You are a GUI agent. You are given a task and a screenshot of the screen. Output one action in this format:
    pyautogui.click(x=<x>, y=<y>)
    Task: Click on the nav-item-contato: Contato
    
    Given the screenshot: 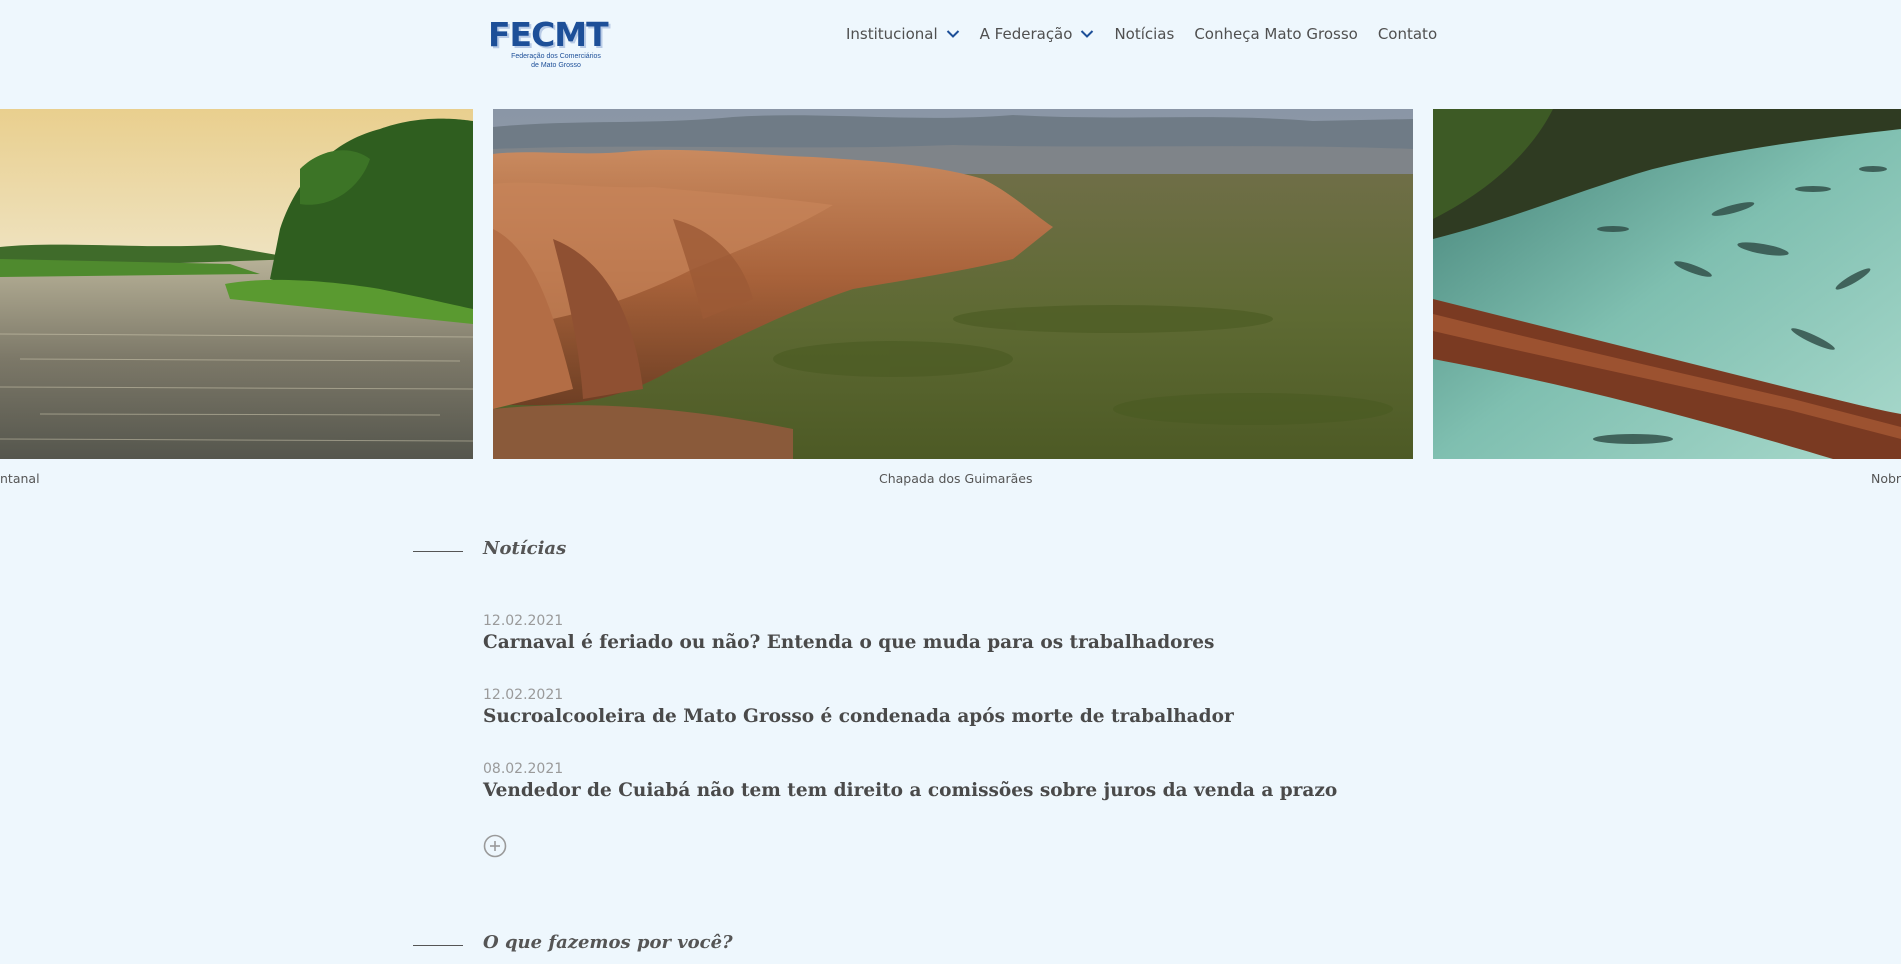 What is the action you would take?
    pyautogui.click(x=1407, y=34)
    